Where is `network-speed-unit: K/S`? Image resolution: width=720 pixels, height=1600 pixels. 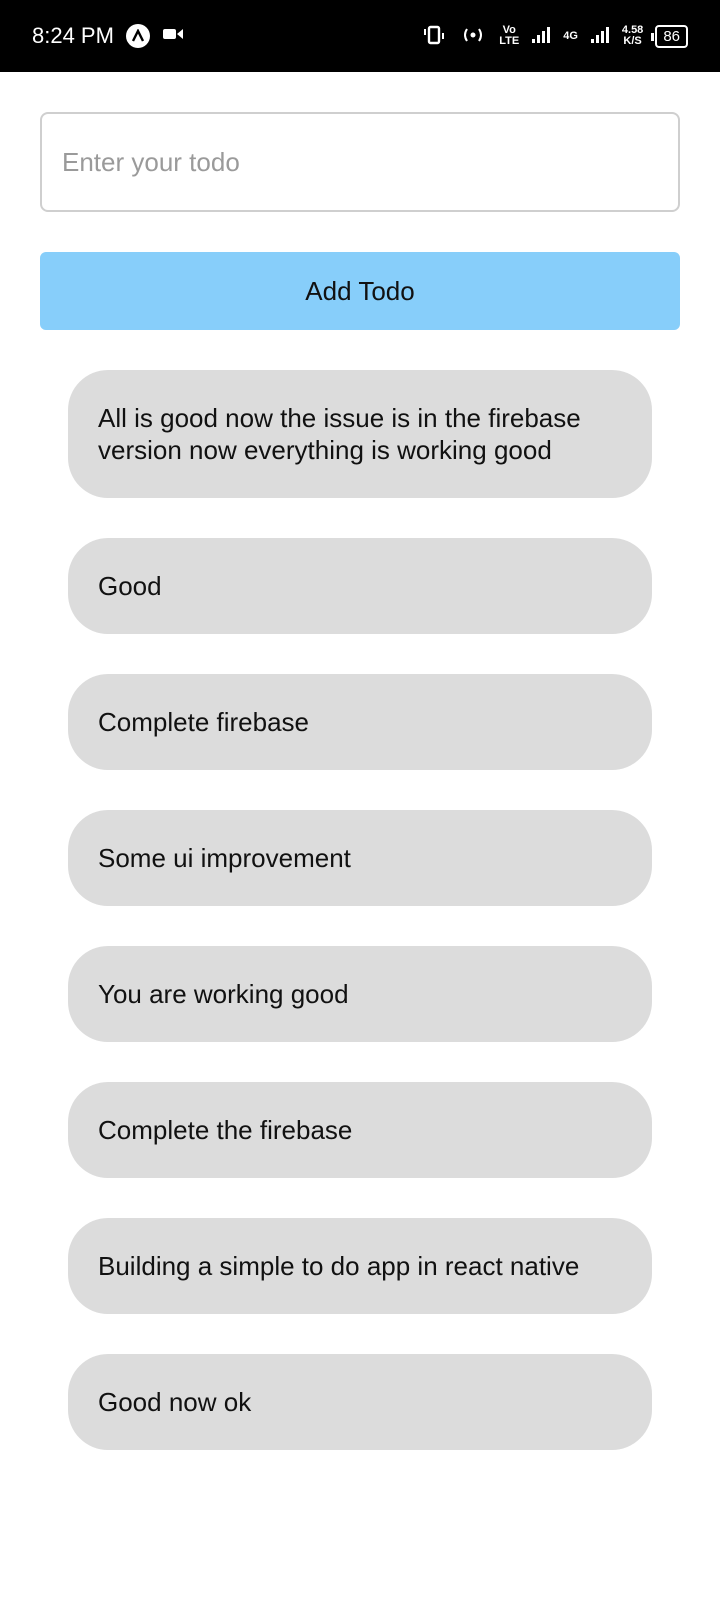
network-speed-unit: K/S is located at coordinates (632, 41).